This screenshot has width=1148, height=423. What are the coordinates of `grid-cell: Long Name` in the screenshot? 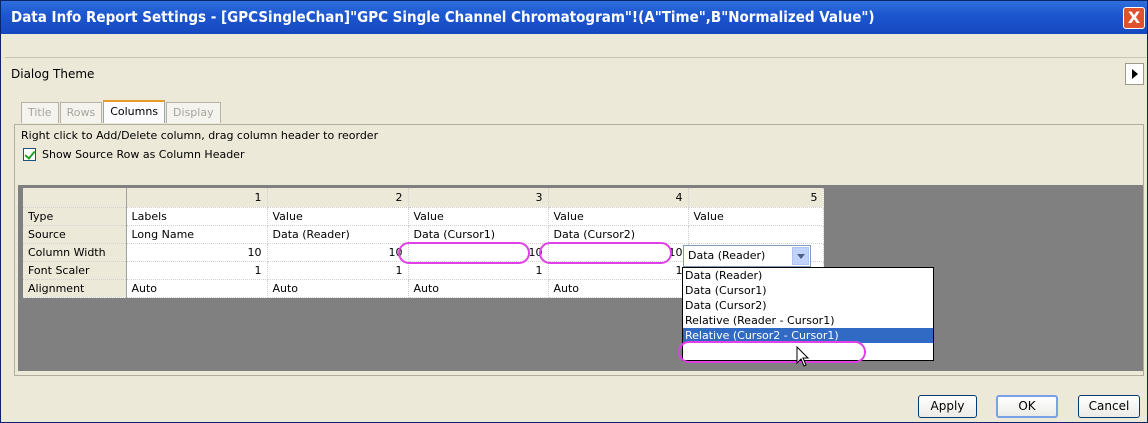 It's located at (197, 234).